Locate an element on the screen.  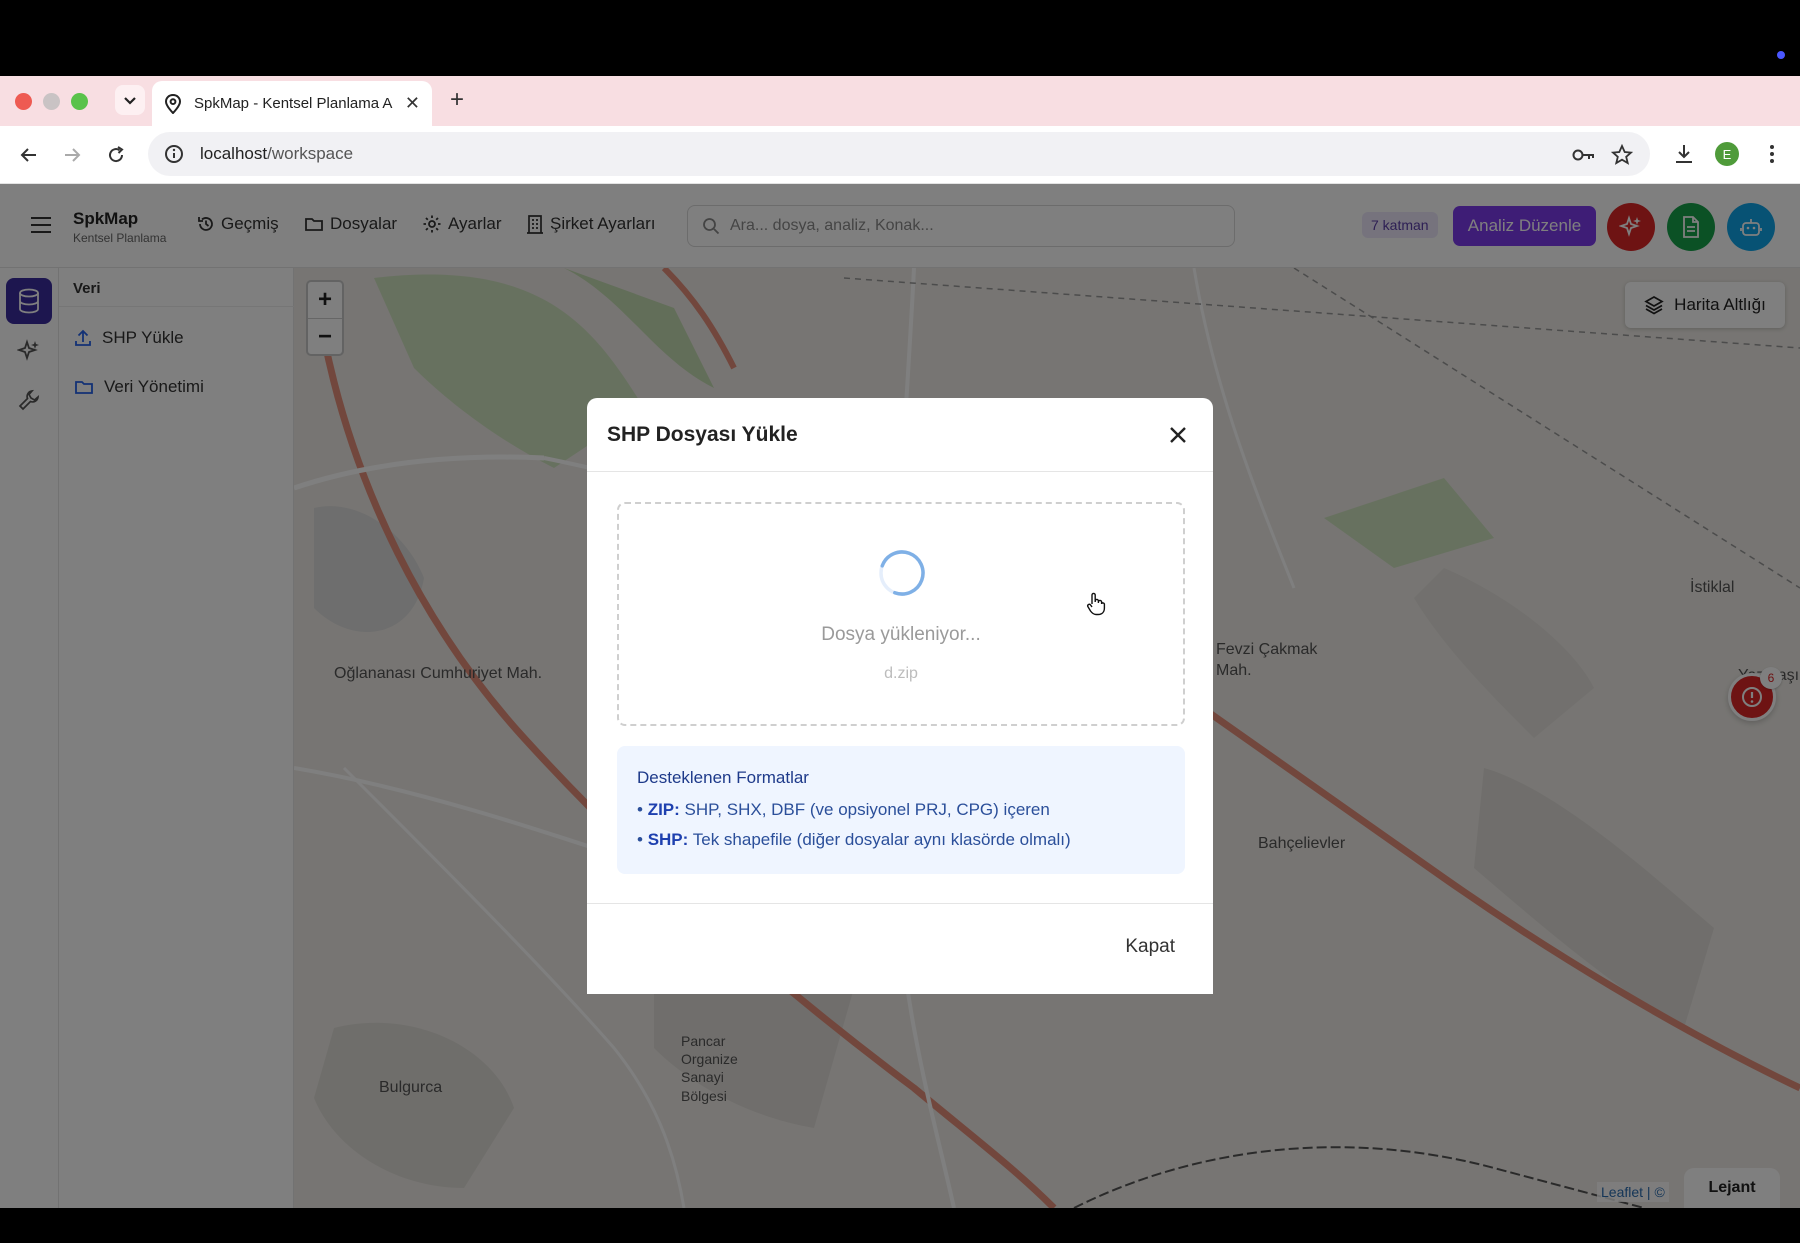
window-maximize-button is located at coordinates (79, 101).